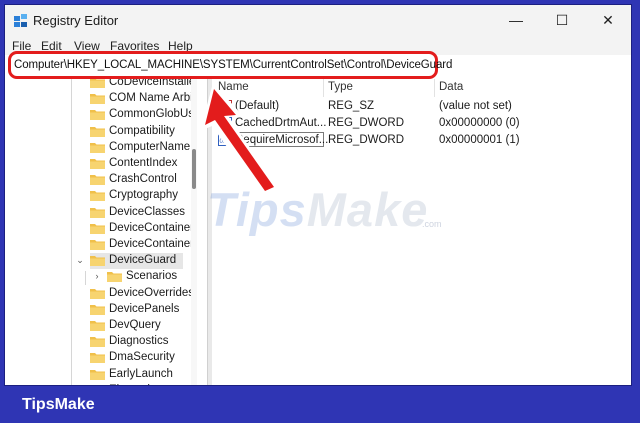 Image resolution: width=640 pixels, height=423 pixels. I want to click on tree-item: › Scenarios, so click(139, 277).